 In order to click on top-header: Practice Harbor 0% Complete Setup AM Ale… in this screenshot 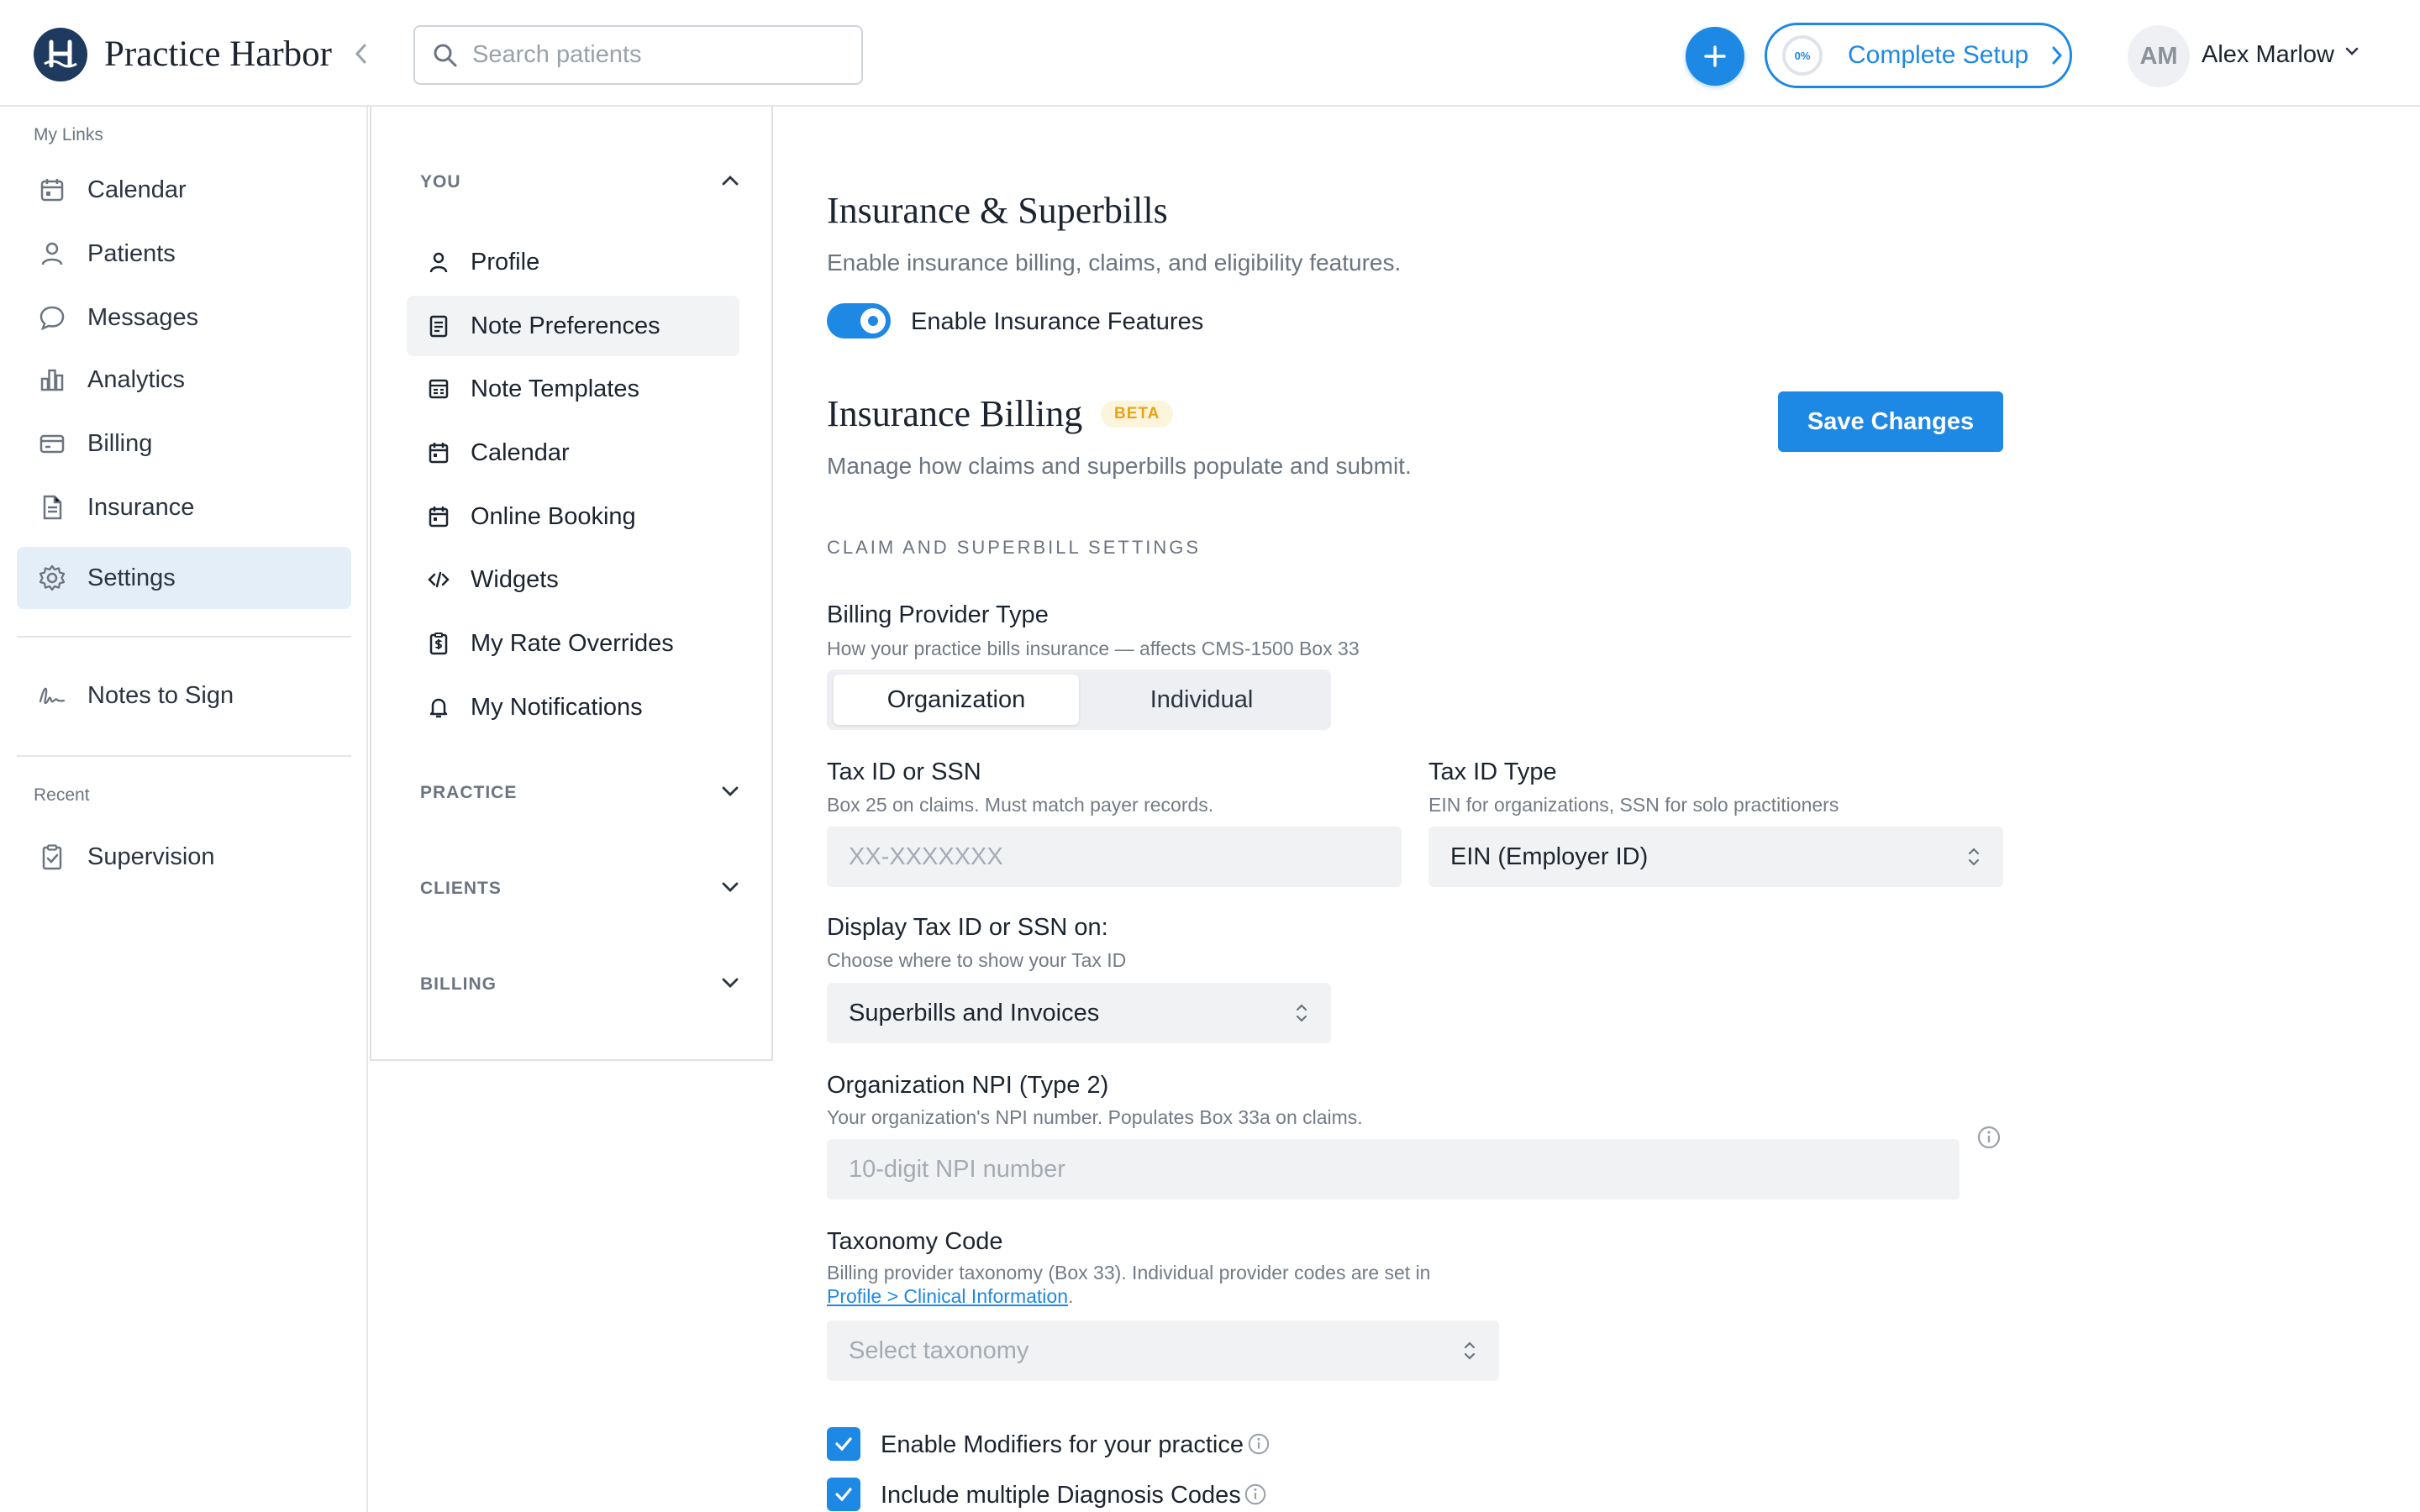, I will do `click(1210, 53)`.